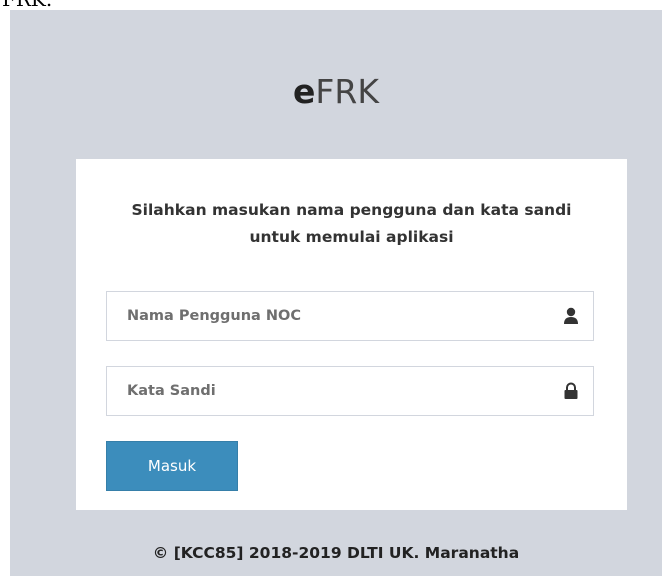 The image size is (665, 576). What do you see at coordinates (336, 553) in the screenshot?
I see `footer-copyright: © [KCC85] 2018-2019 DLTI UK. Maranatha` at bounding box center [336, 553].